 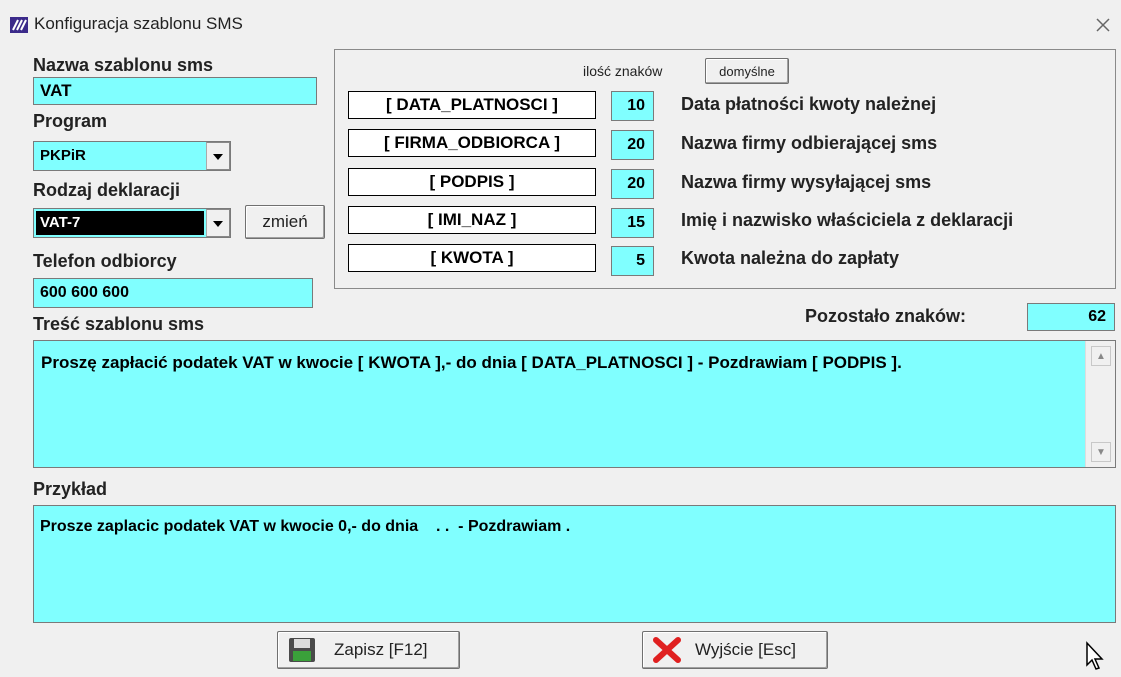 I want to click on phone-input: 600 600 600, so click(x=173, y=293).